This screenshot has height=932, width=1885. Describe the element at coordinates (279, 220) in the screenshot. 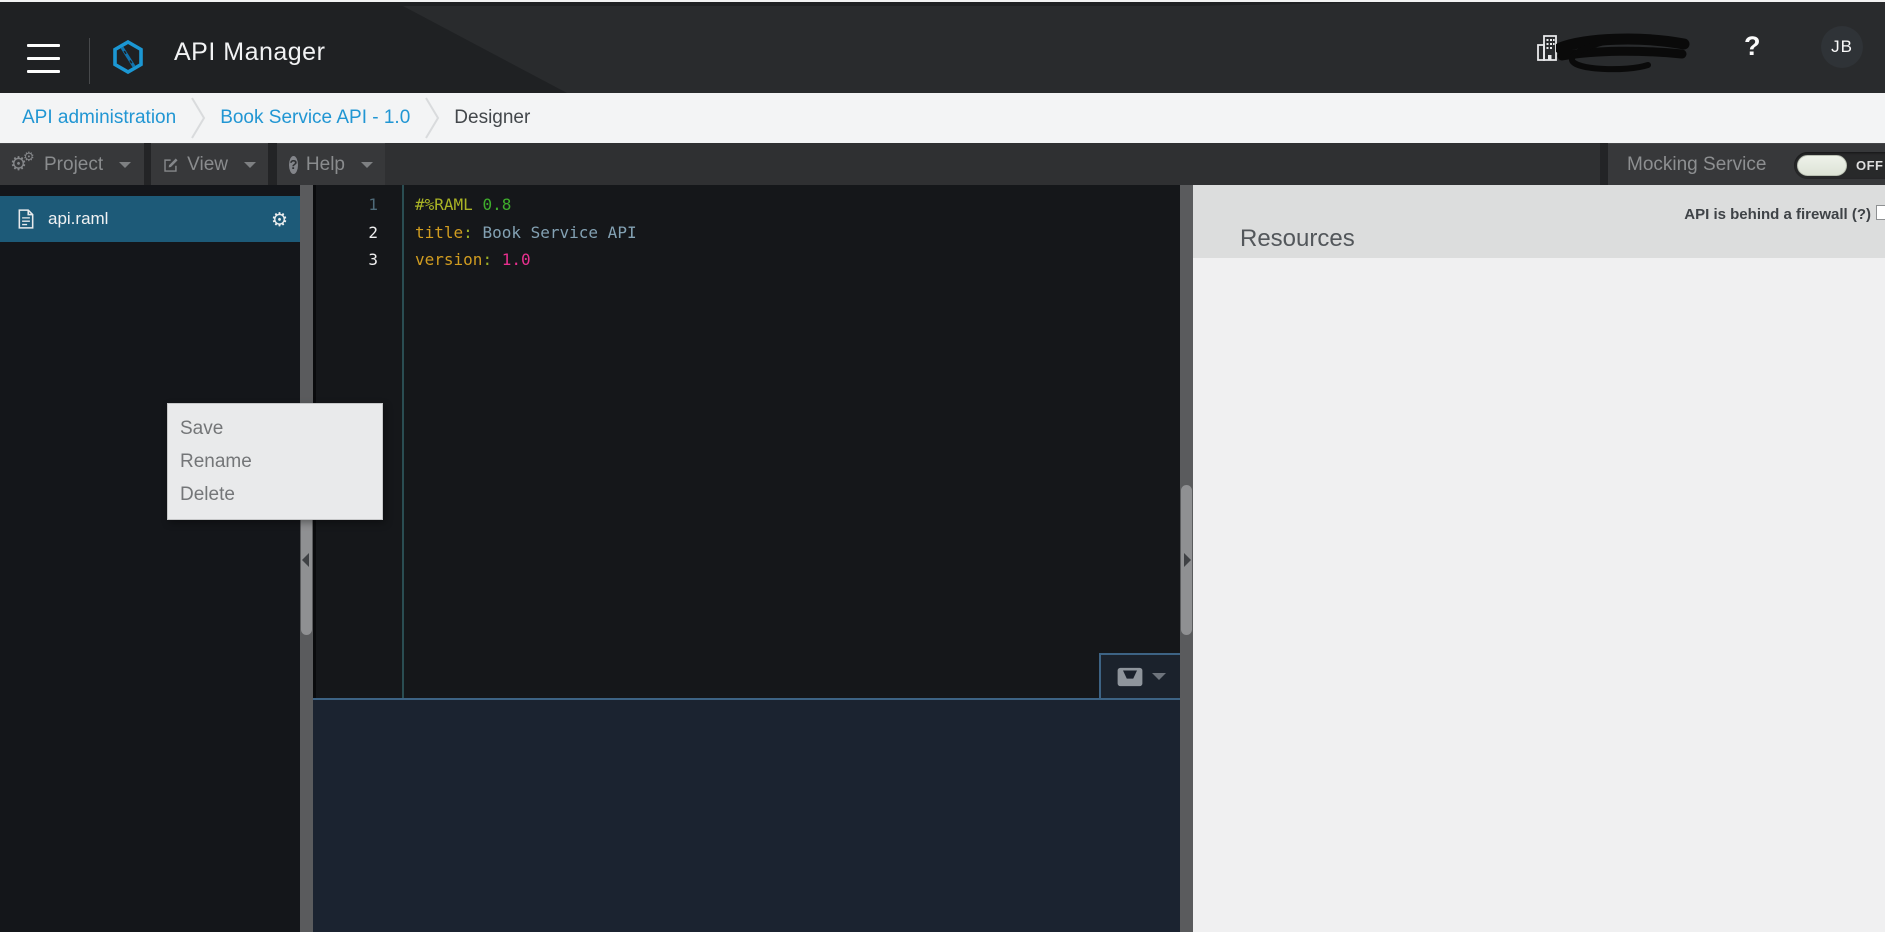

I see `file-gear-icon: ⚙` at that location.